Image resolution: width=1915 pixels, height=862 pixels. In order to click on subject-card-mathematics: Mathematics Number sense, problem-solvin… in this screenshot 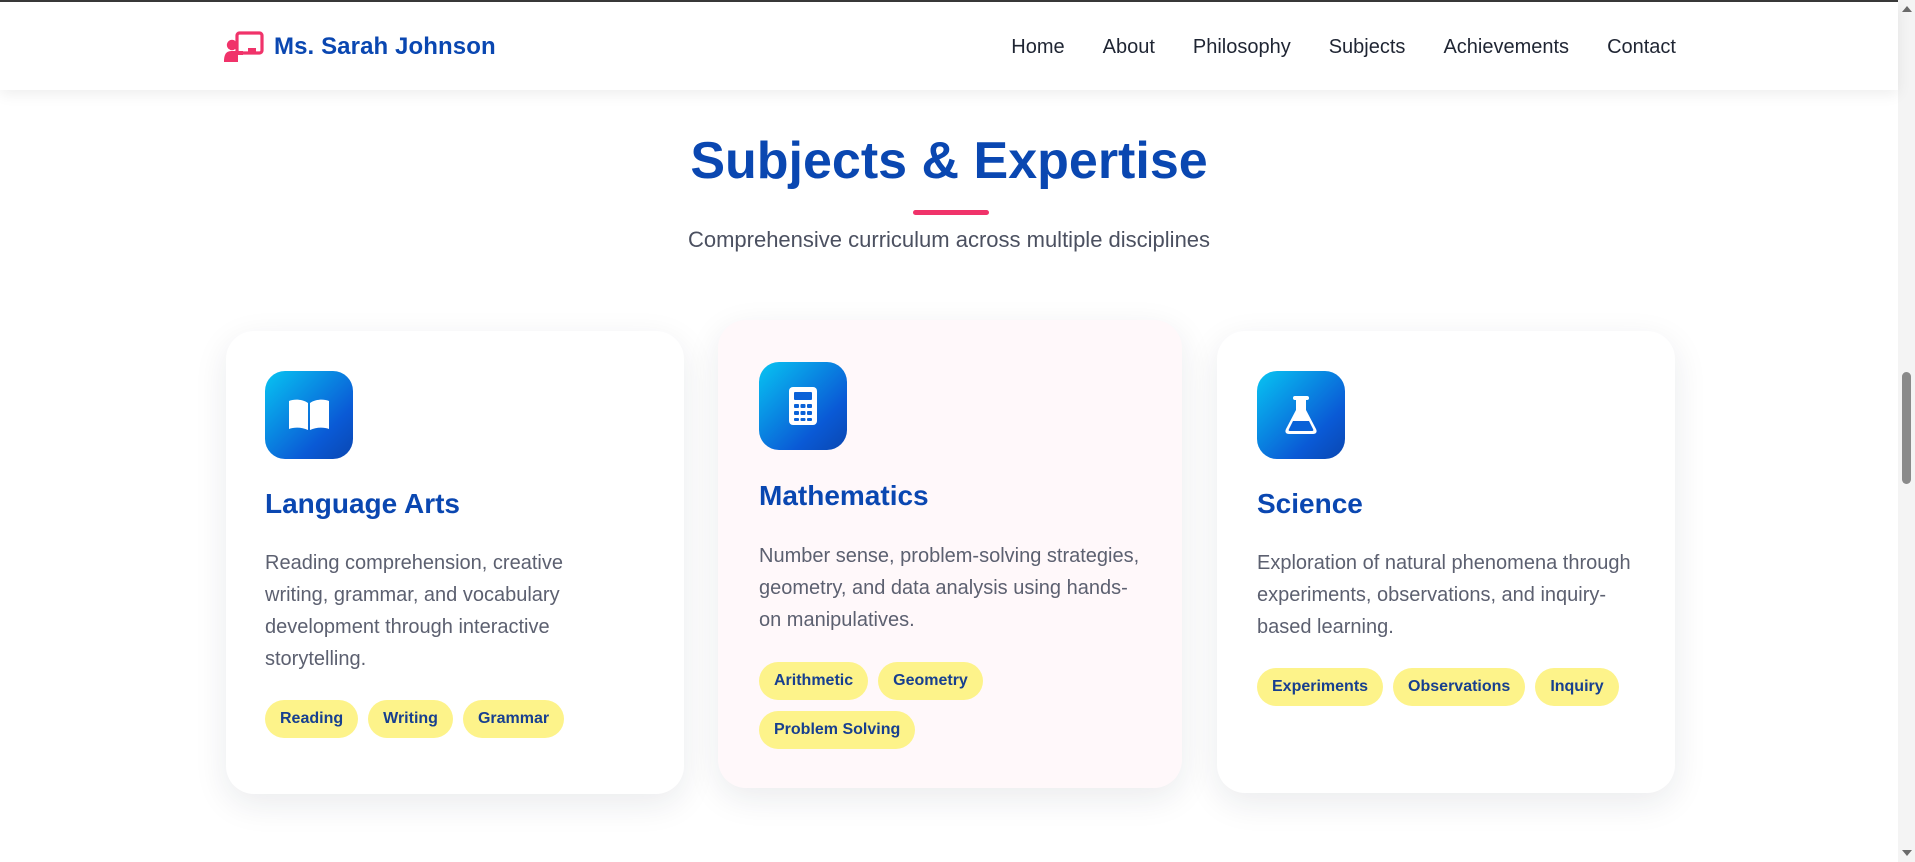, I will do `click(950, 554)`.